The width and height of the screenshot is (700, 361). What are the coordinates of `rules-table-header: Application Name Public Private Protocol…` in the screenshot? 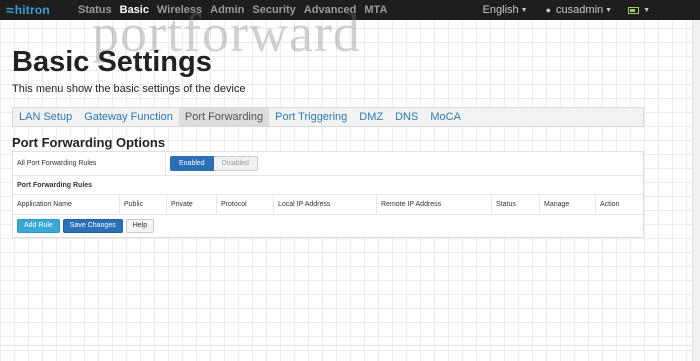 It's located at (328, 204).